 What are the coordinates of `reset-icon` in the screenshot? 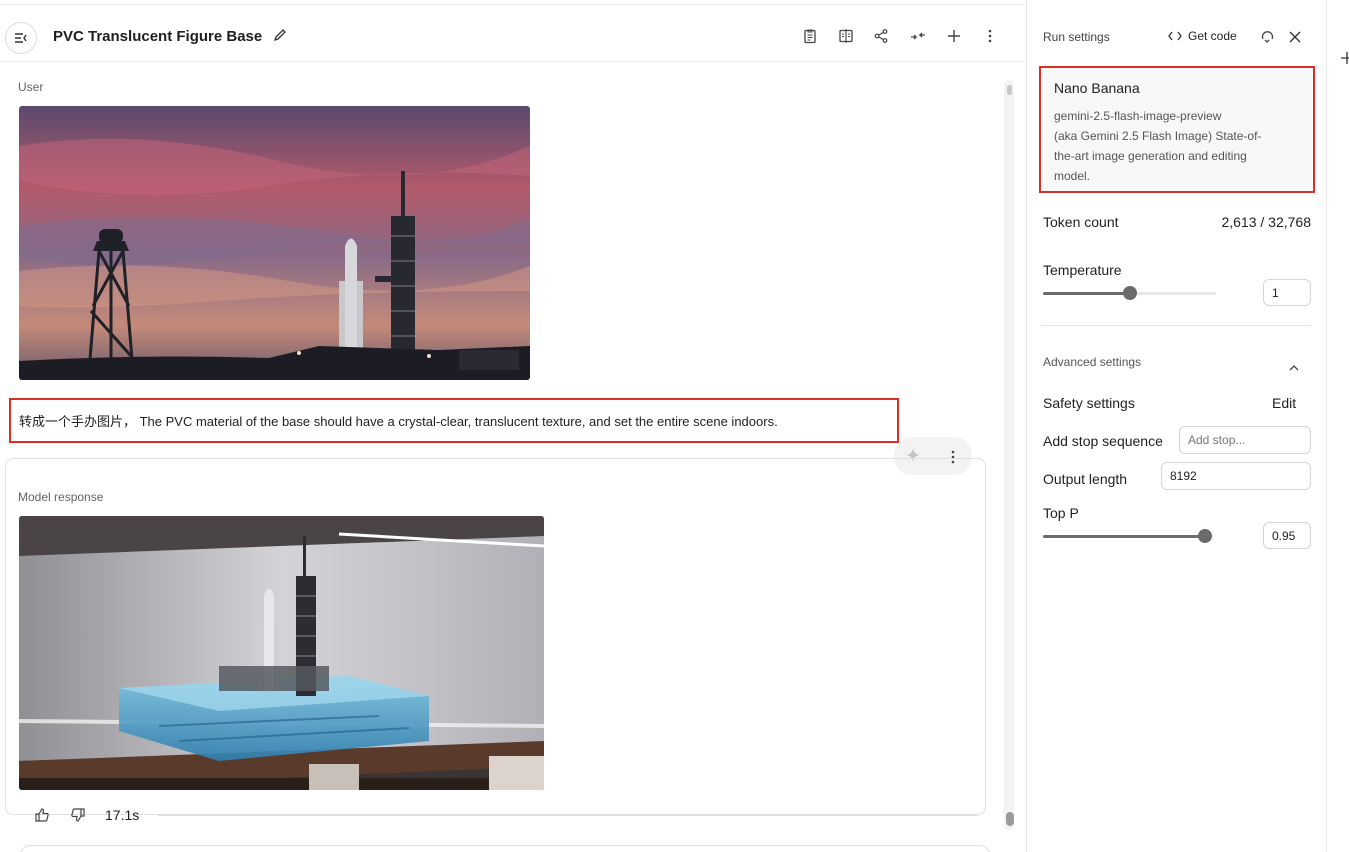 It's located at (1267, 37).